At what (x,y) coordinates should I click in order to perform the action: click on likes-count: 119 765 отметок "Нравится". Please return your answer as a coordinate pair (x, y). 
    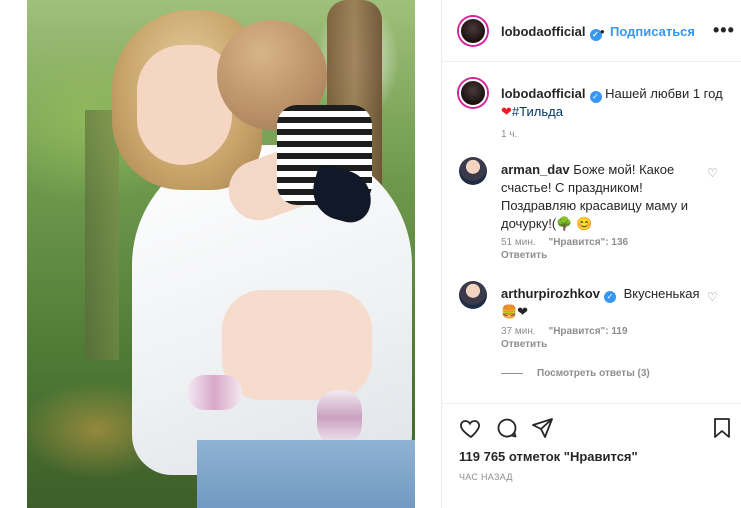
    Looking at the image, I should click on (548, 456).